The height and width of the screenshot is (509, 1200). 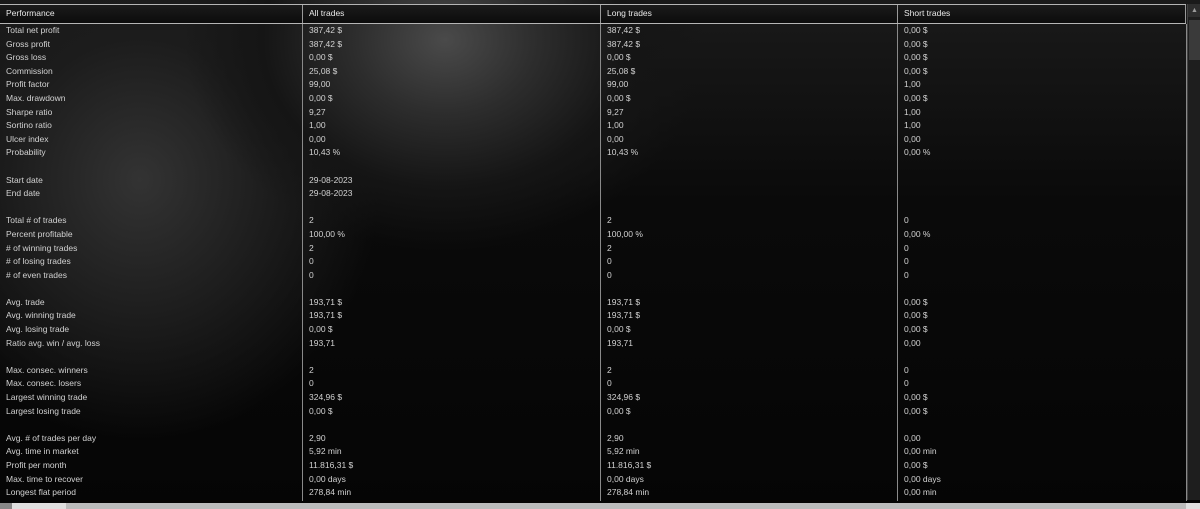 What do you see at coordinates (623, 152) in the screenshot?
I see `long-trades-value: 10,43 %` at bounding box center [623, 152].